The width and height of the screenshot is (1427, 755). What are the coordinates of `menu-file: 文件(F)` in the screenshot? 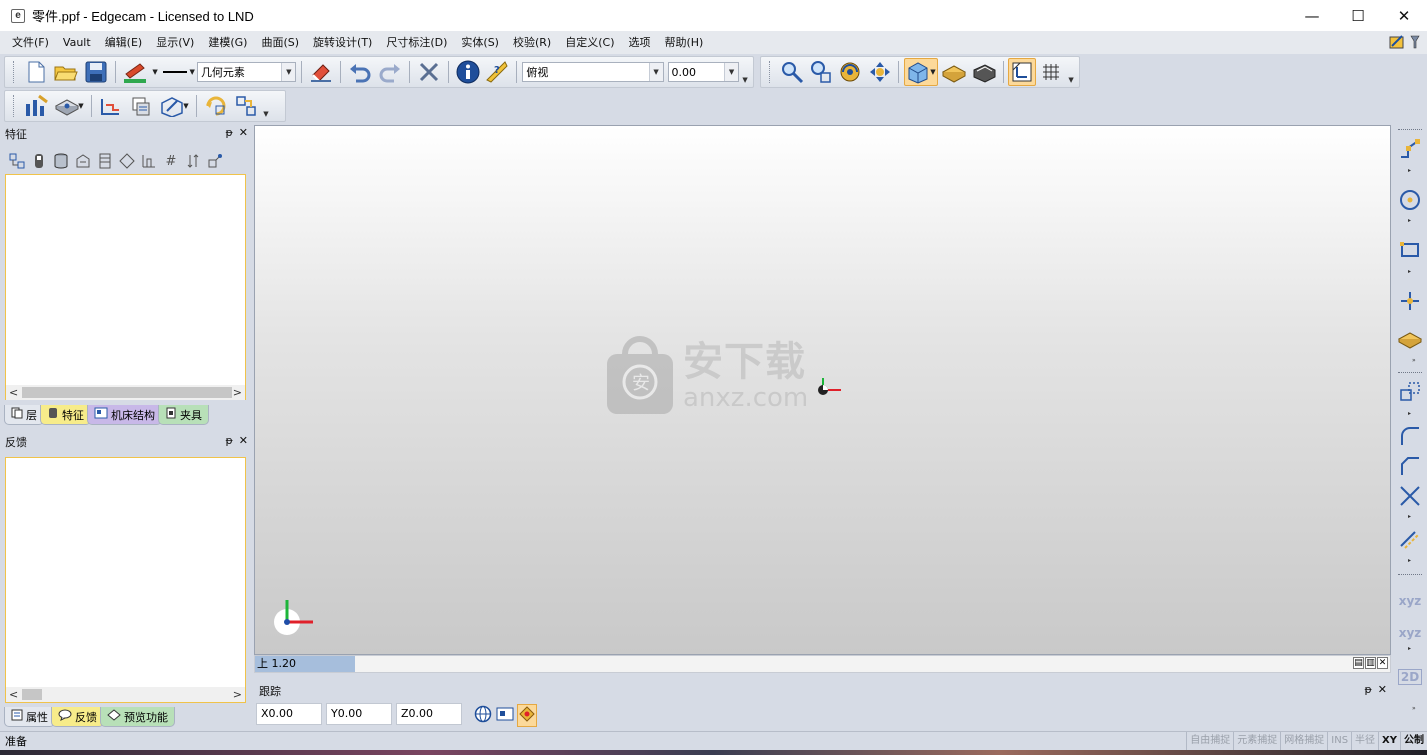 It's located at (30, 42).